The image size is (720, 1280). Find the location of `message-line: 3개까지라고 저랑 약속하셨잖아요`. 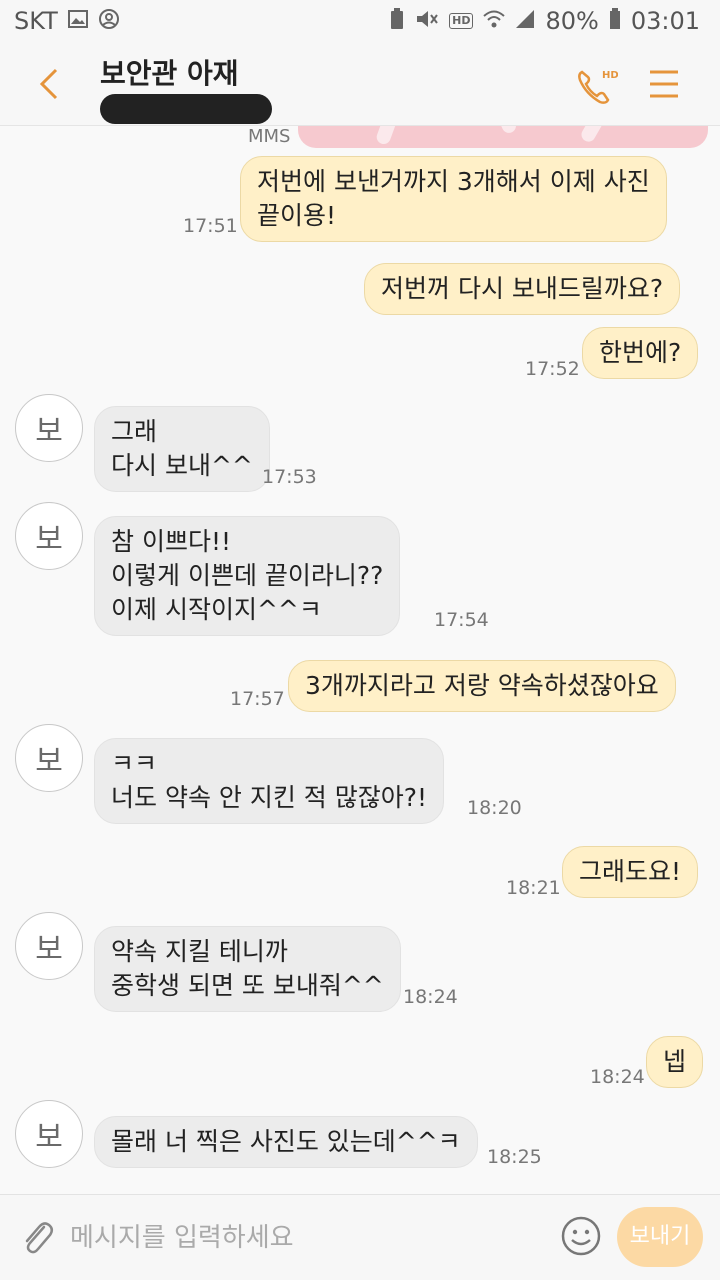

message-line: 3개까지라고 저랑 약속하셨잖아요 is located at coordinates (482, 685).